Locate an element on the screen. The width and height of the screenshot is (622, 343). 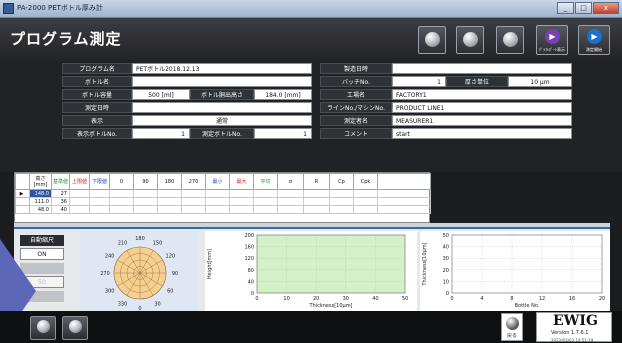
program-name-field: PETボトル2018.12.13 is located at coordinates (222, 68).